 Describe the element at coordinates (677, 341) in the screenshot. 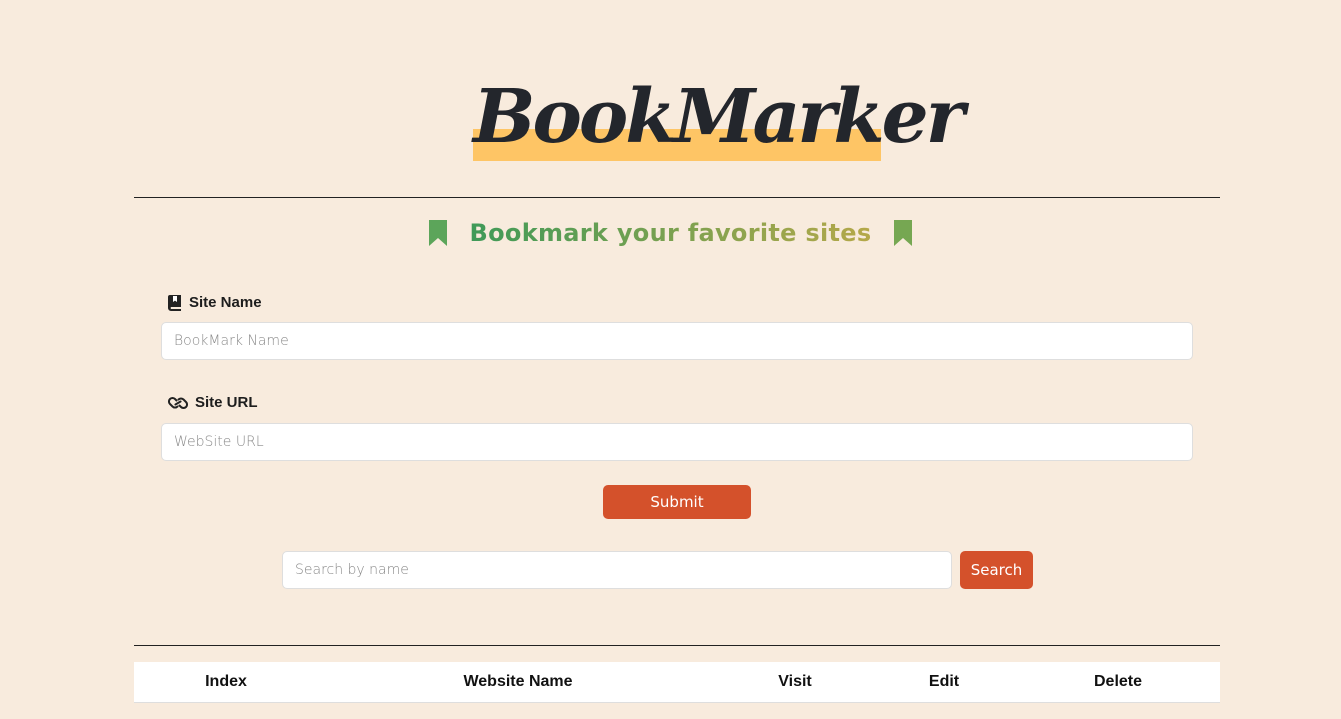

I see `site-name-input` at that location.